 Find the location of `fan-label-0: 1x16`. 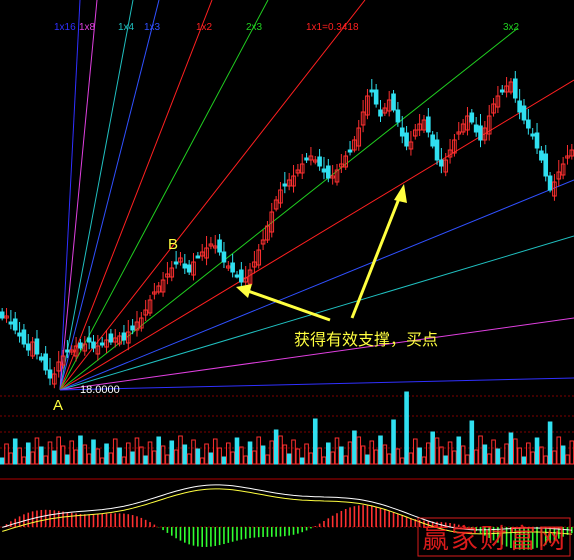

fan-label-0: 1x16 is located at coordinates (65, 27).